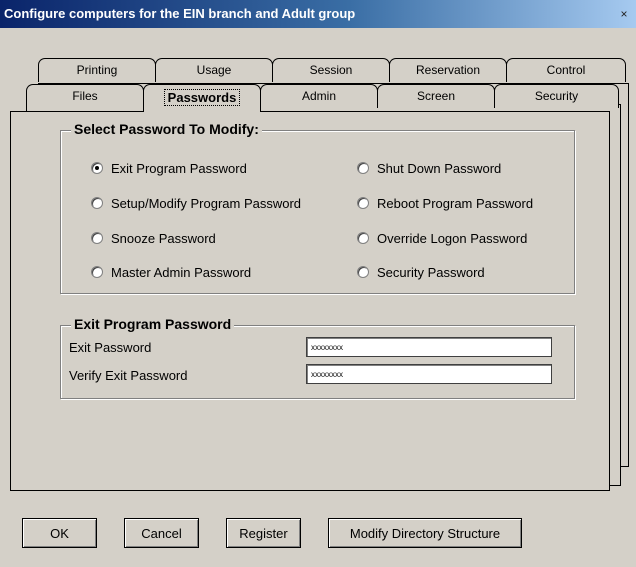 The width and height of the screenshot is (636, 567). I want to click on radio-setup-modify-program-password: Setup/Modify Program Password, so click(196, 203).